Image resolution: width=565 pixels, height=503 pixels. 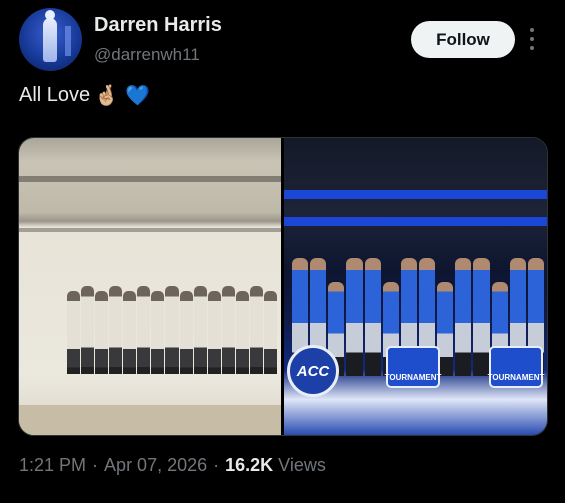 I want to click on tweet-text: All Love 🤞🏼 💙, so click(x=84, y=95).